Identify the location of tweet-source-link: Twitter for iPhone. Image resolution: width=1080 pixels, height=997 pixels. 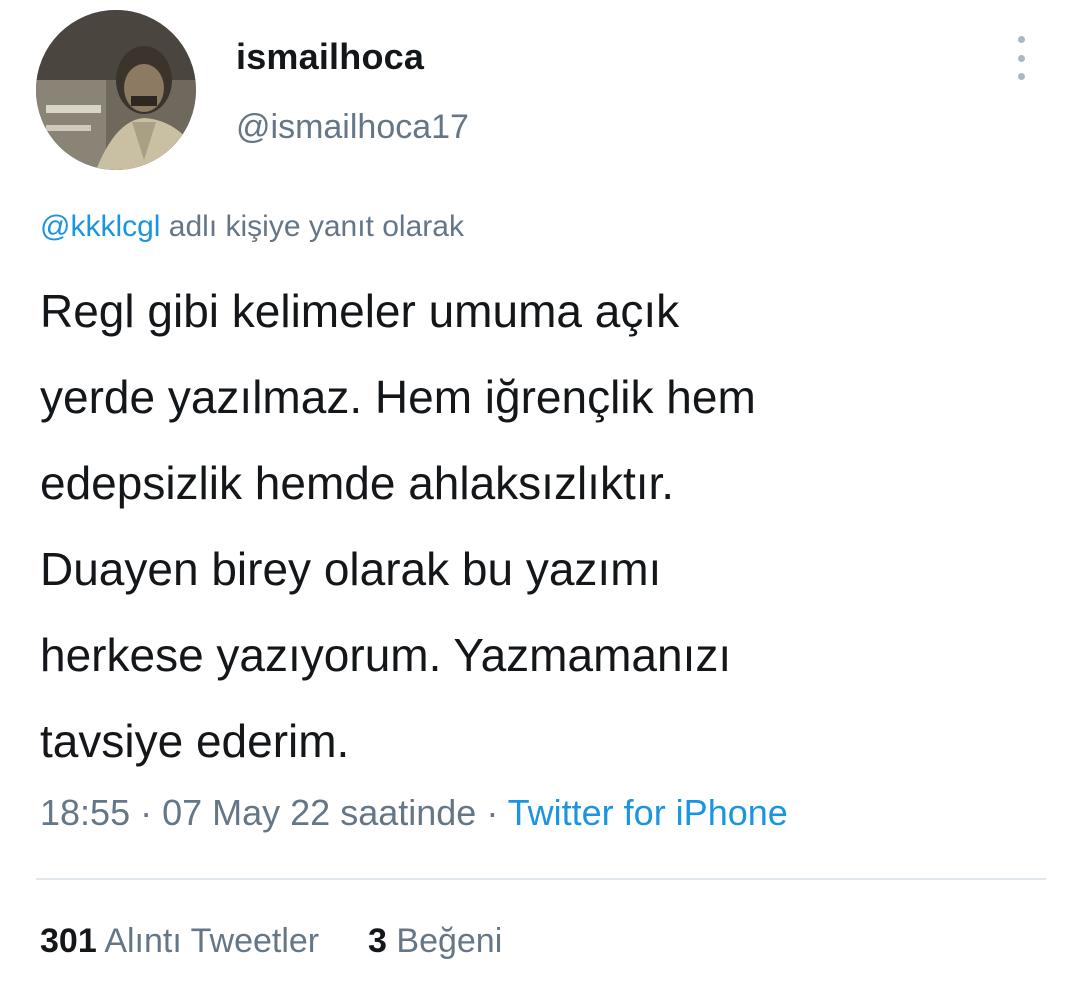
(648, 812).